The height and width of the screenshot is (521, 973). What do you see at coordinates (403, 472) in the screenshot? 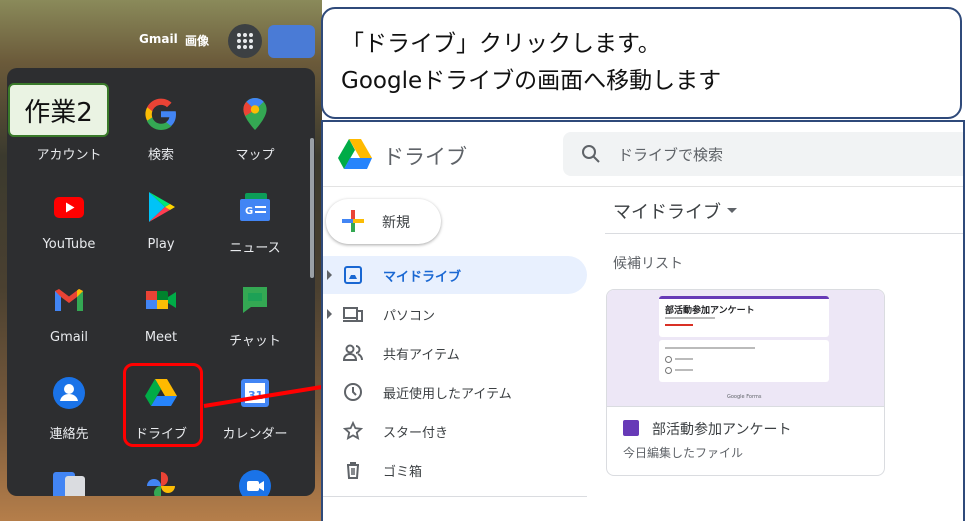
I see `nav-label: ゴミ箱` at bounding box center [403, 472].